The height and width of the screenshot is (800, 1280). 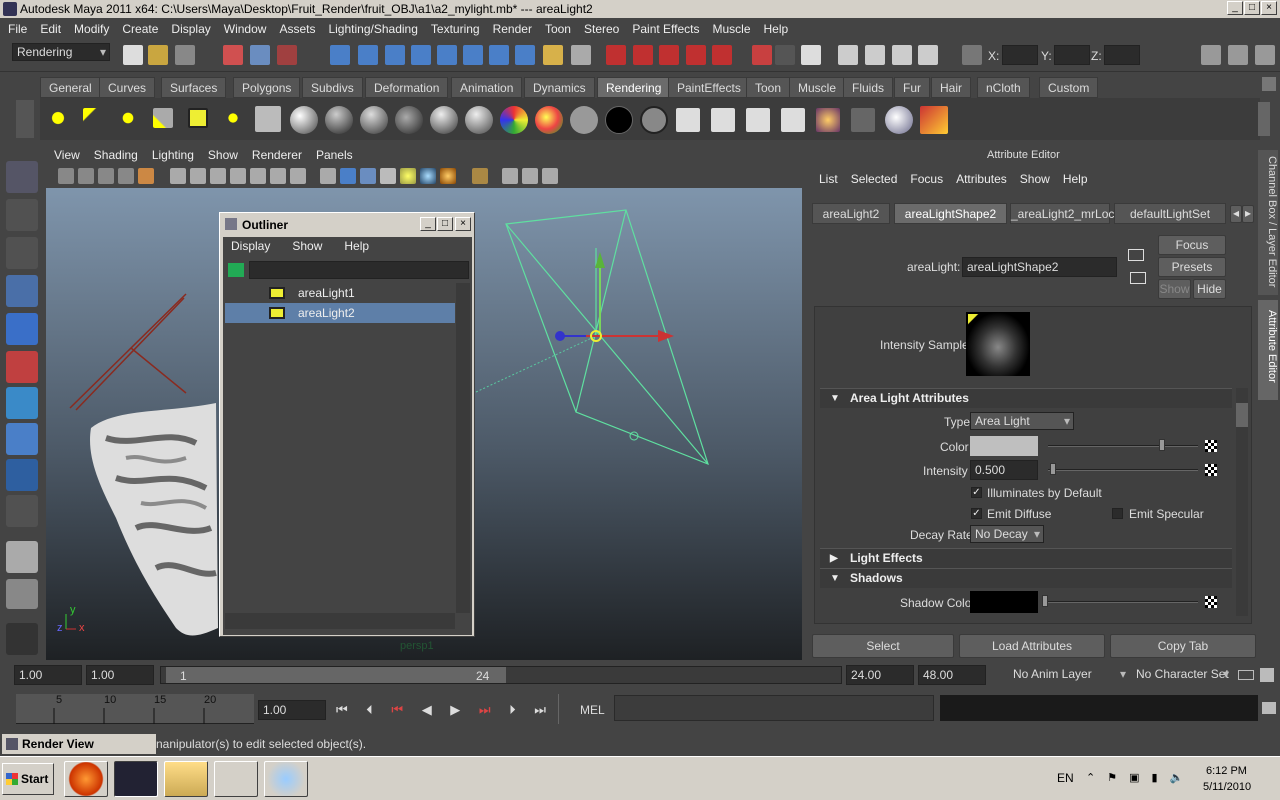 What do you see at coordinates (286, 779) in the screenshot?
I see `paint-icon` at bounding box center [286, 779].